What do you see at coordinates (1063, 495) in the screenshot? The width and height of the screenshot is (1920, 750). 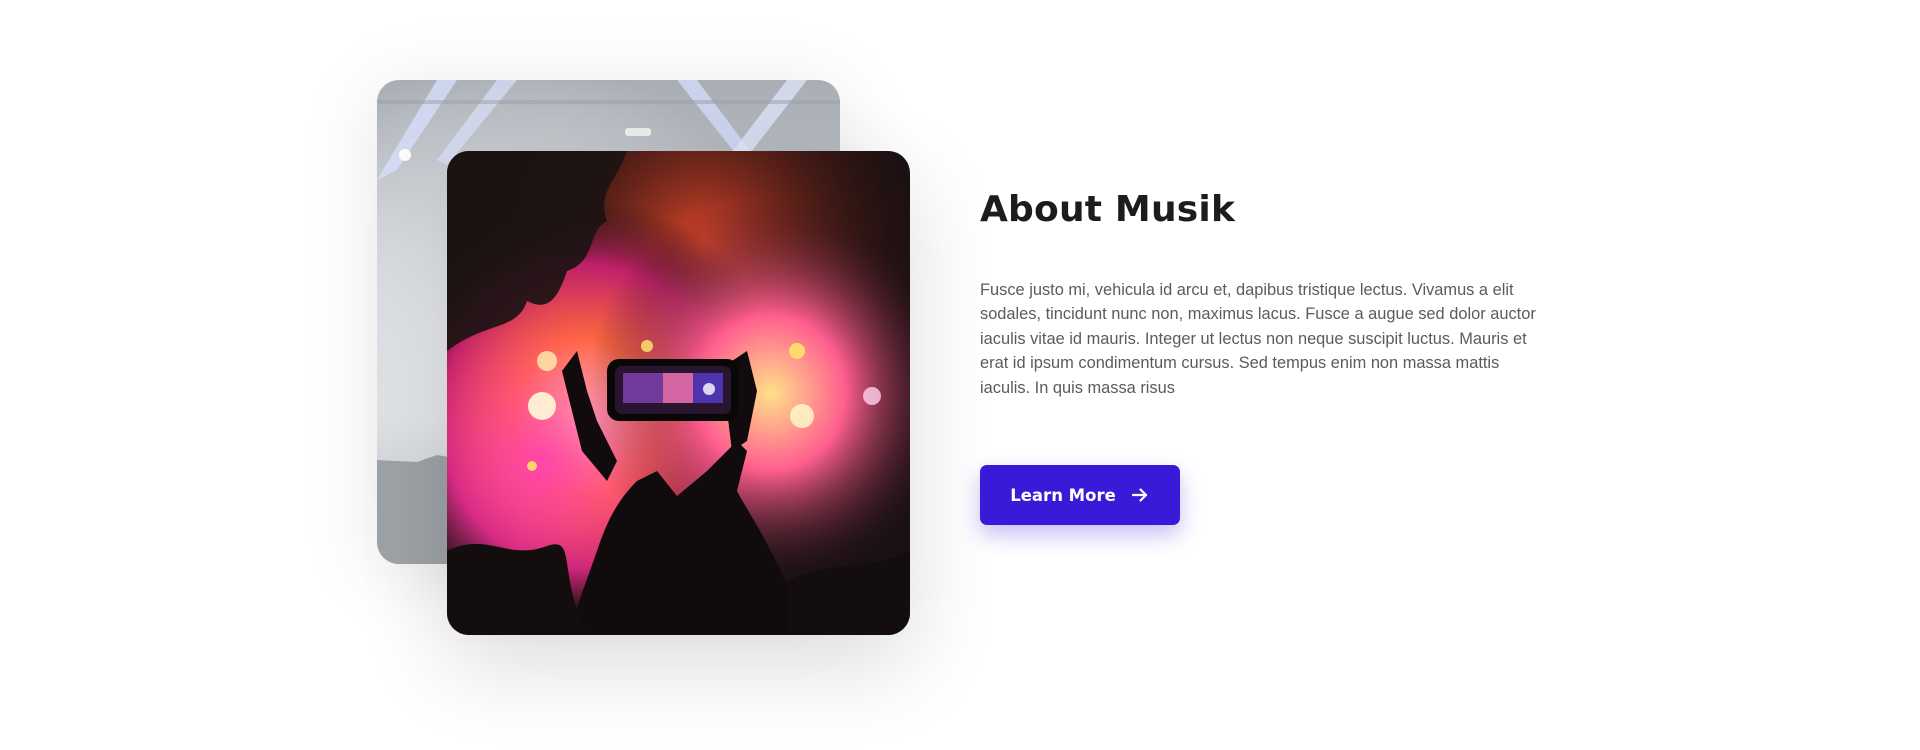 I see `learn-more-label: Learn More` at bounding box center [1063, 495].